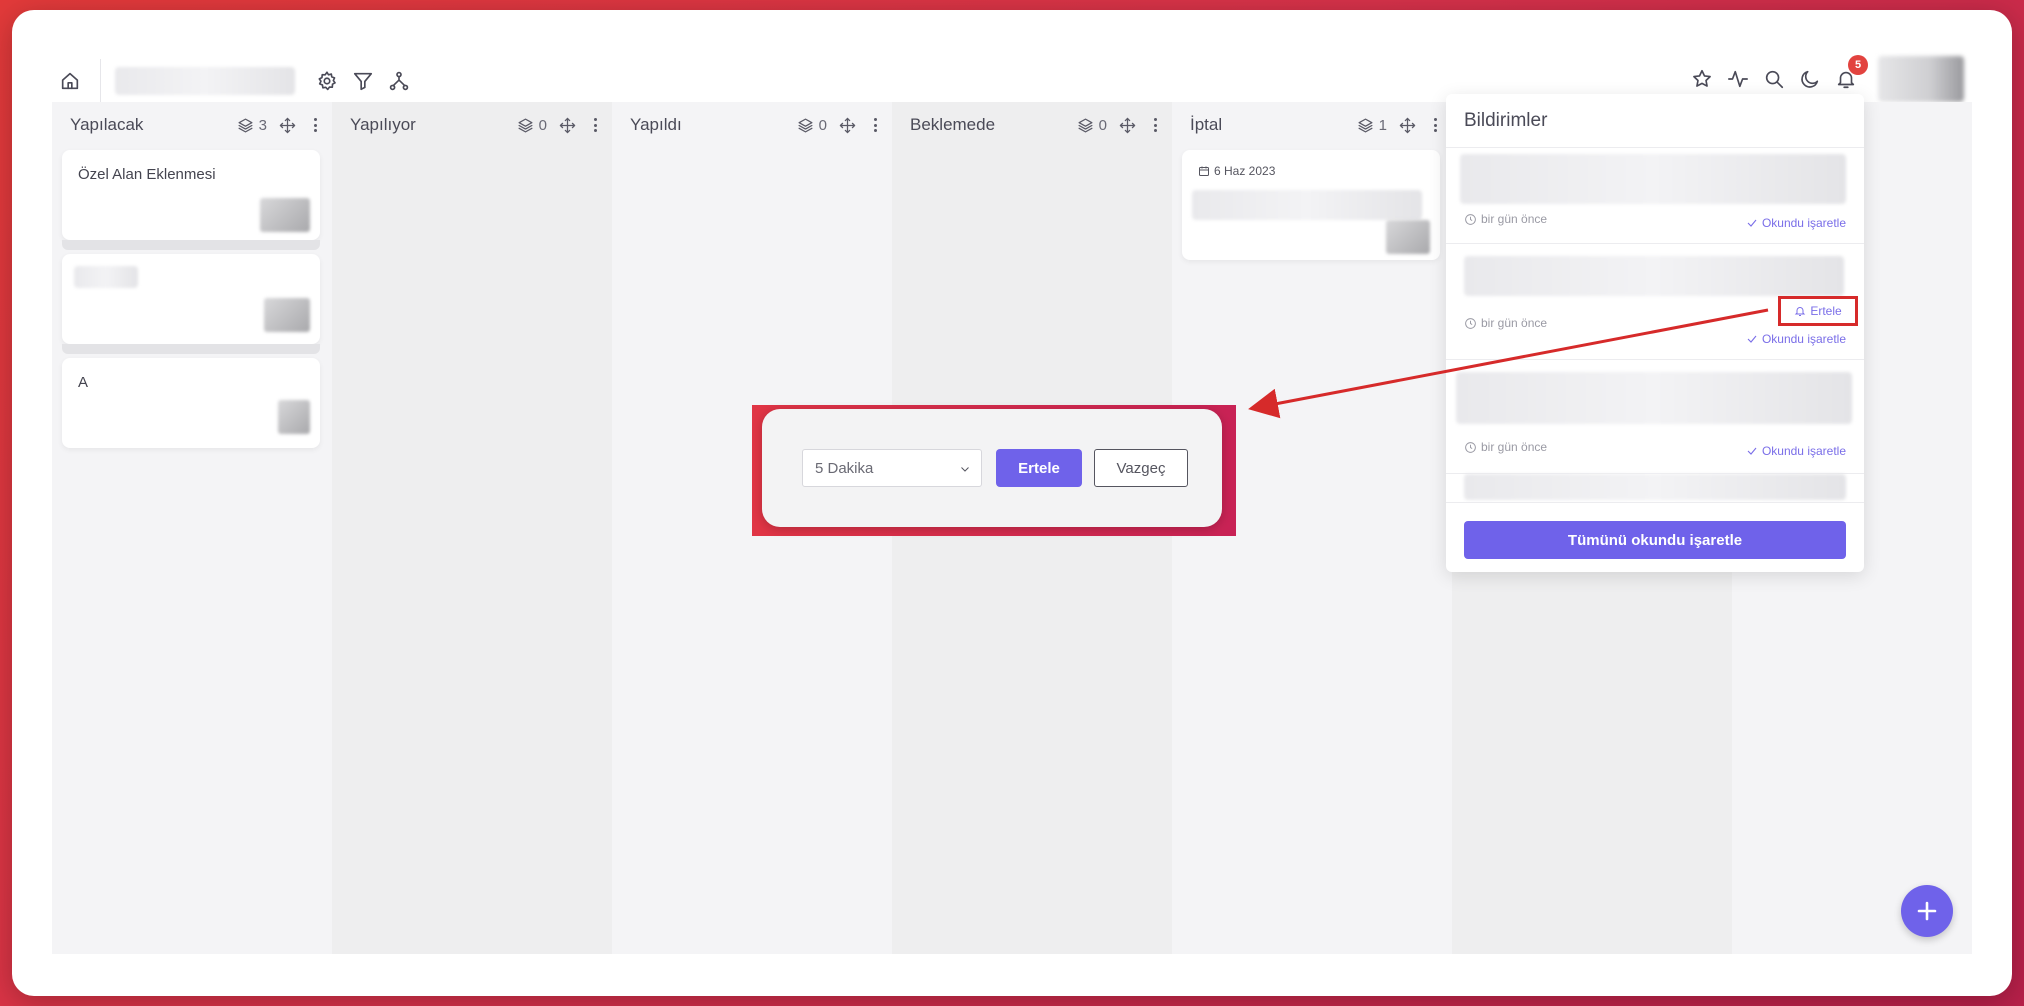 Image resolution: width=2024 pixels, height=1006 pixels. Describe the element at coordinates (192, 125) in the screenshot. I see `column-header: Yapılacak 3` at that location.